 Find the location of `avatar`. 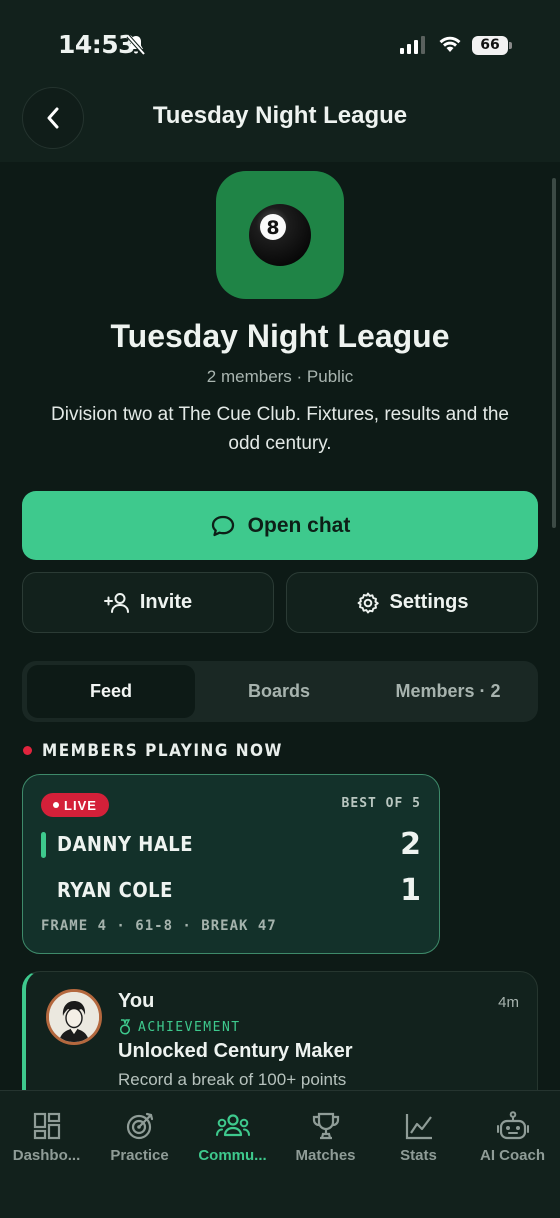

avatar is located at coordinates (74, 1017).